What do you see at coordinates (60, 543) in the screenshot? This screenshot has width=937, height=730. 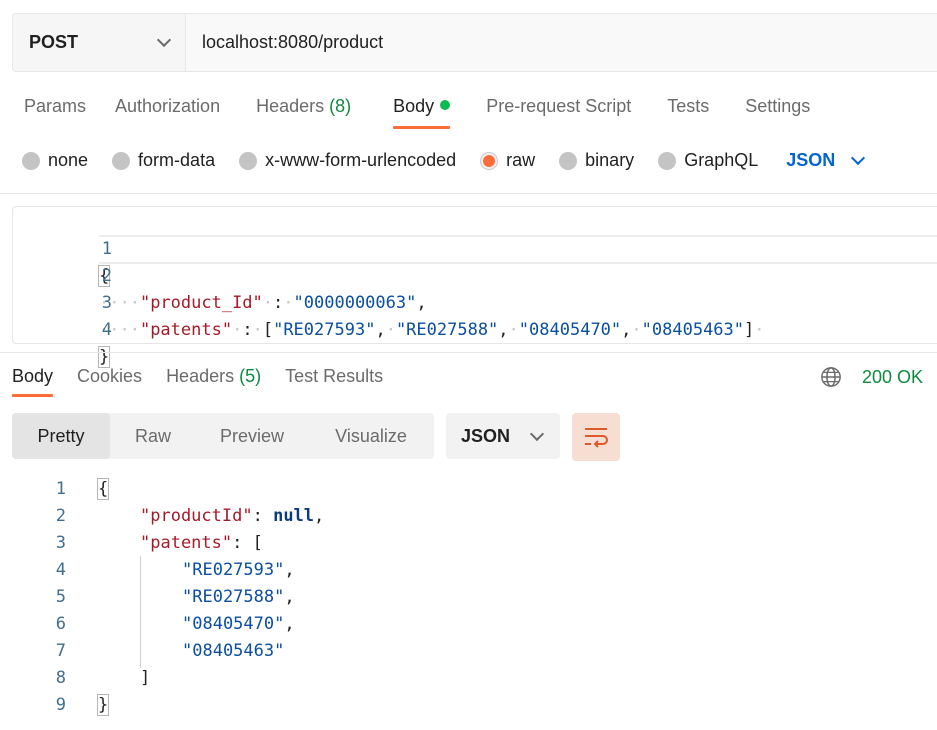 I see `line-number: 3` at bounding box center [60, 543].